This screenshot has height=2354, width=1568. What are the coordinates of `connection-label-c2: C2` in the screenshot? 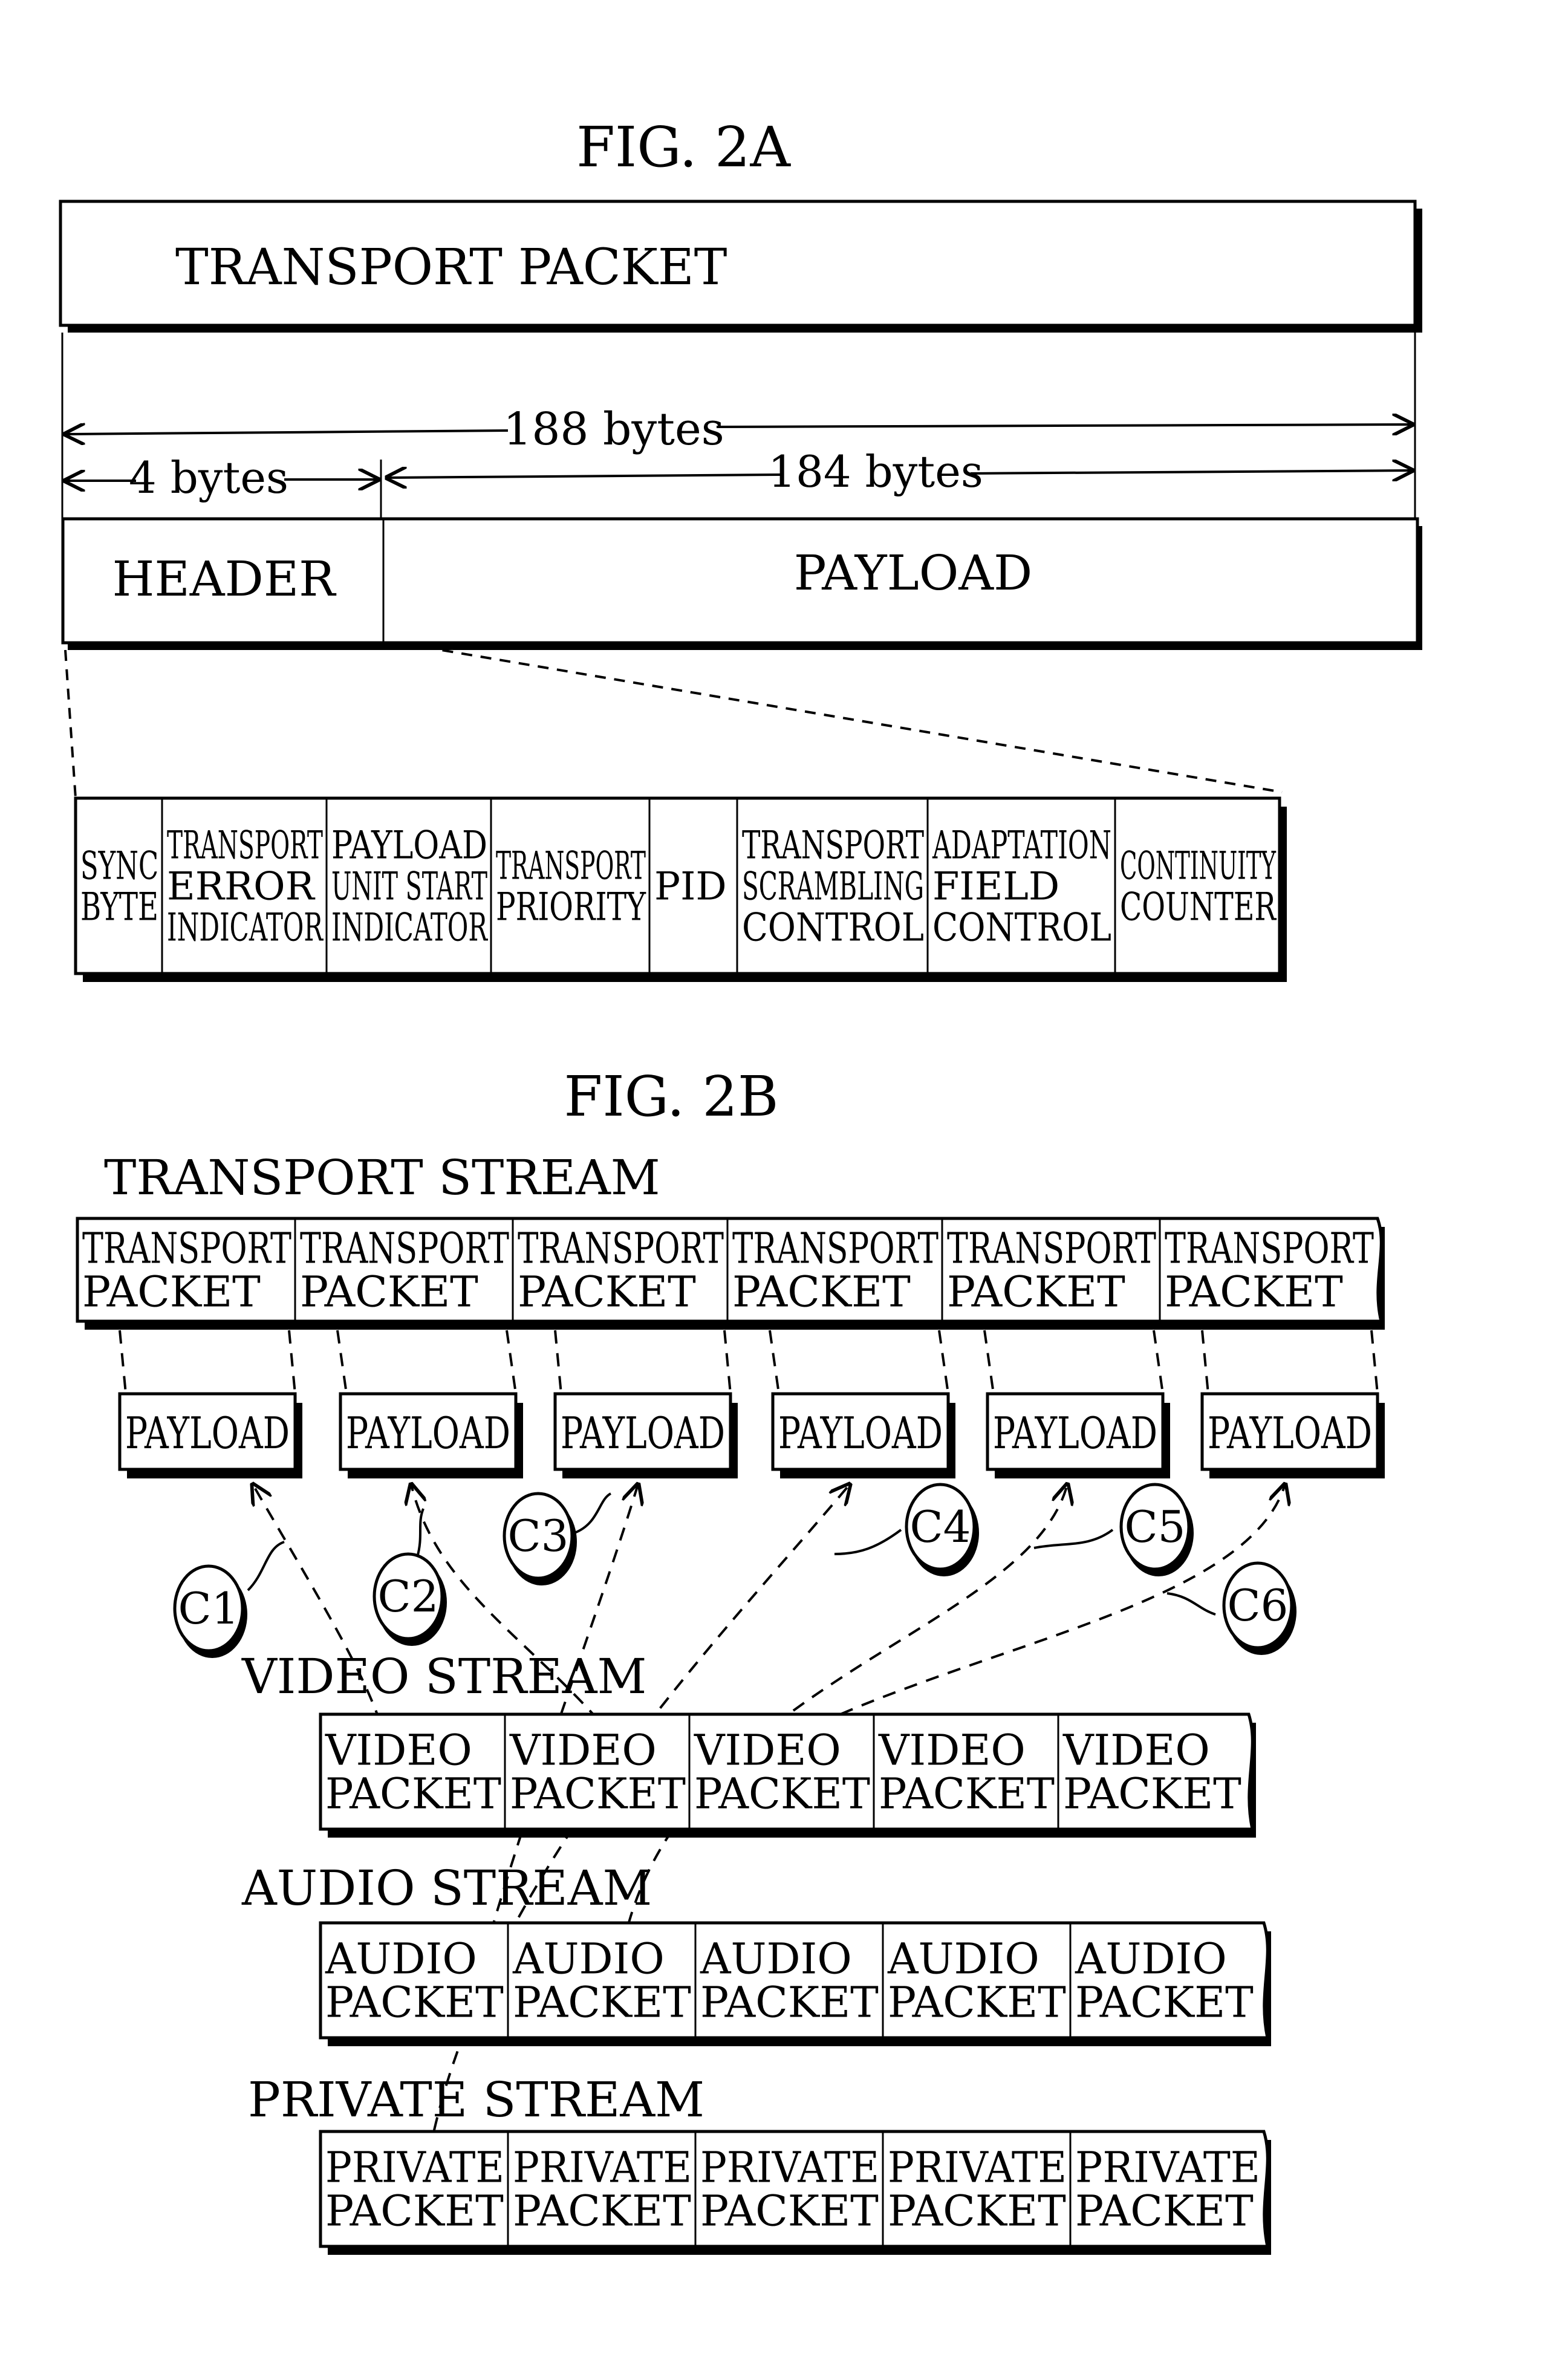 It's located at (409, 1577).